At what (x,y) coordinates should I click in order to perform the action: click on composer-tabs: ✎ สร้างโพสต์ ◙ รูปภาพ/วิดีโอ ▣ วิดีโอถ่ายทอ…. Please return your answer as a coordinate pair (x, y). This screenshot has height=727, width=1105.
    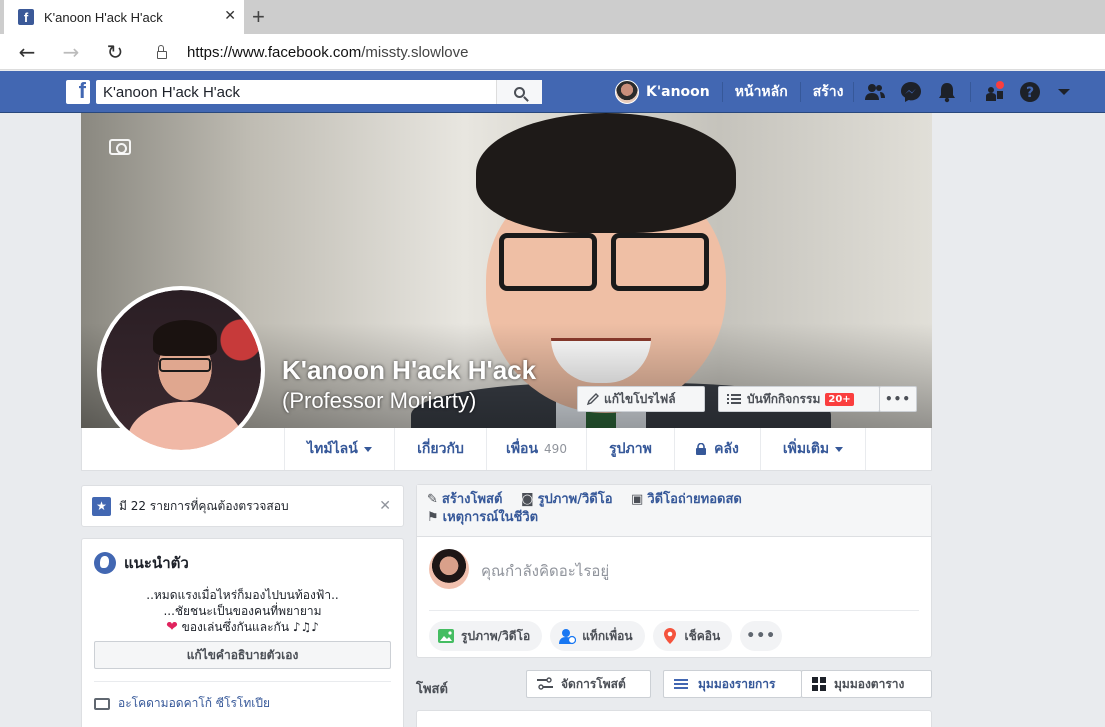
    Looking at the image, I should click on (674, 511).